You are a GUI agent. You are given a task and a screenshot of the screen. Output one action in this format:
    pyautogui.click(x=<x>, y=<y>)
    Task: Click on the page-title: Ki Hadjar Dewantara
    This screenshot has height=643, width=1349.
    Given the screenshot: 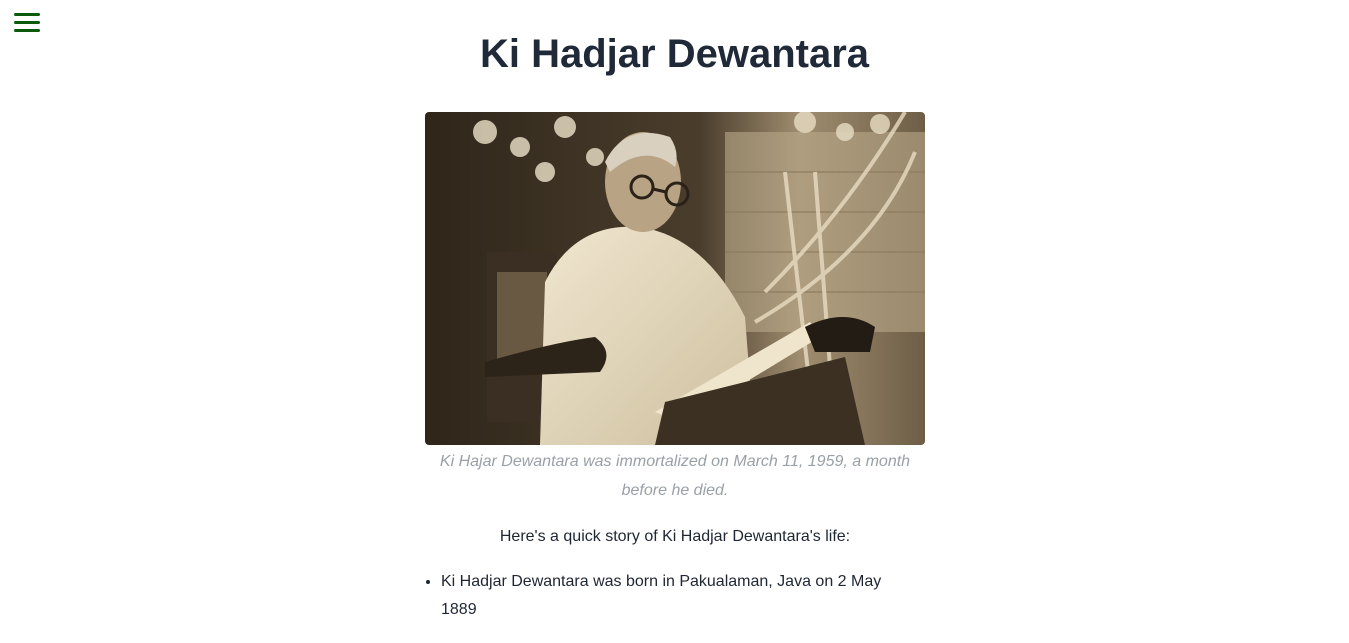 What is the action you would take?
    pyautogui.click(x=674, y=54)
    